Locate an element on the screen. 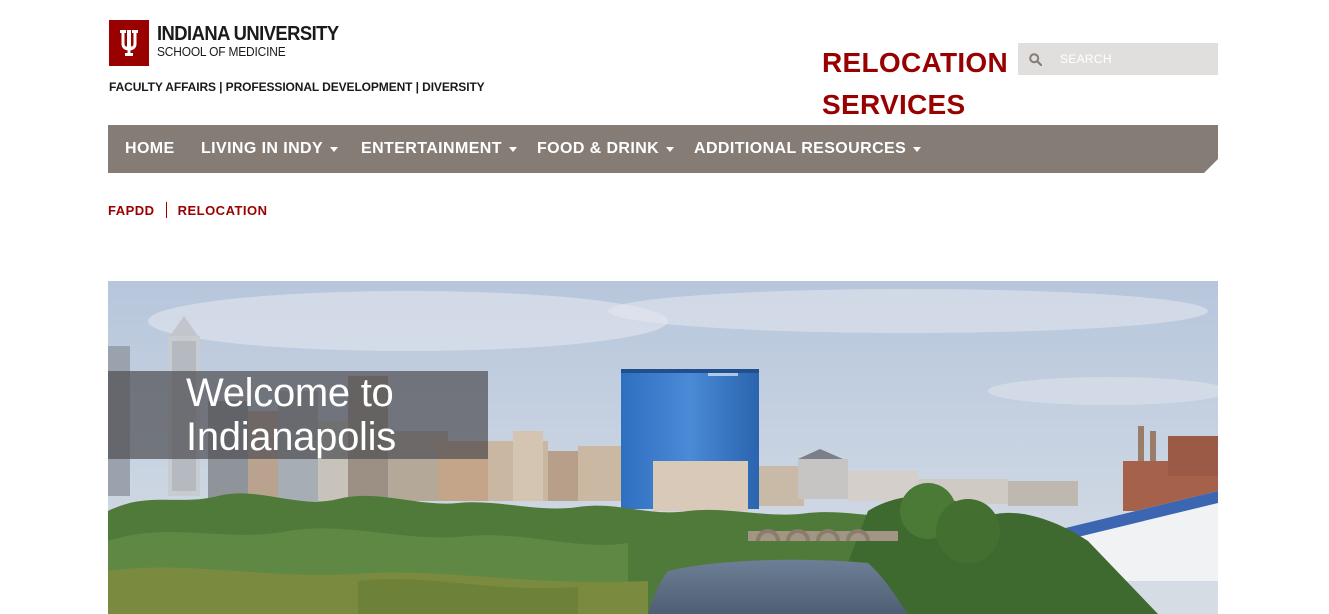  breadcrumb-item-relocation: RELOCATION is located at coordinates (223, 210).